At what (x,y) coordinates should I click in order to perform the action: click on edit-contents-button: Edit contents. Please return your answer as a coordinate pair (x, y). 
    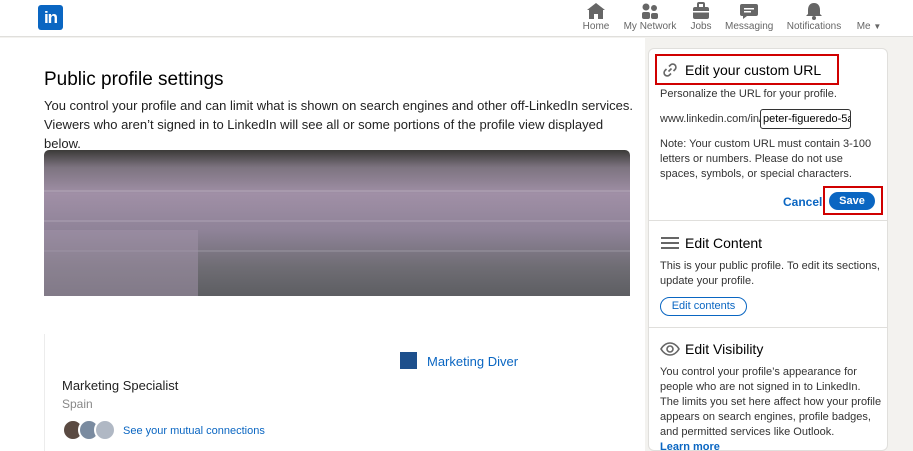
    Looking at the image, I should click on (703, 306).